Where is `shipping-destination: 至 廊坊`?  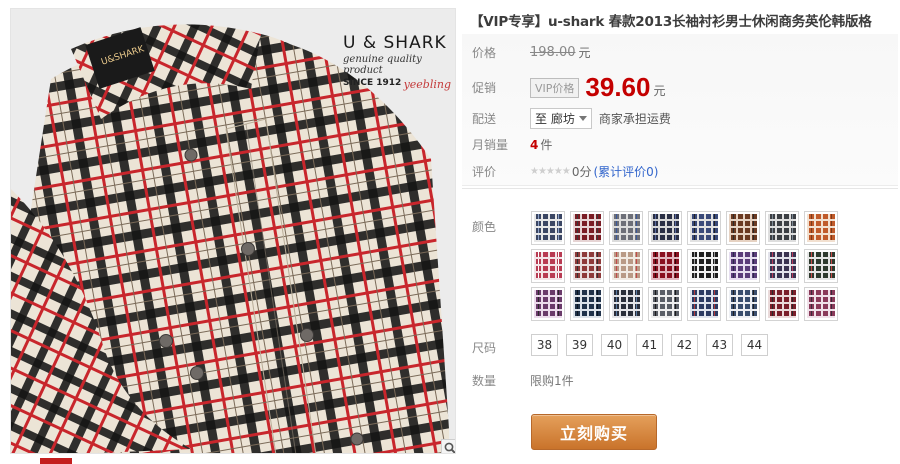
shipping-destination: 至 廊坊 is located at coordinates (555, 119).